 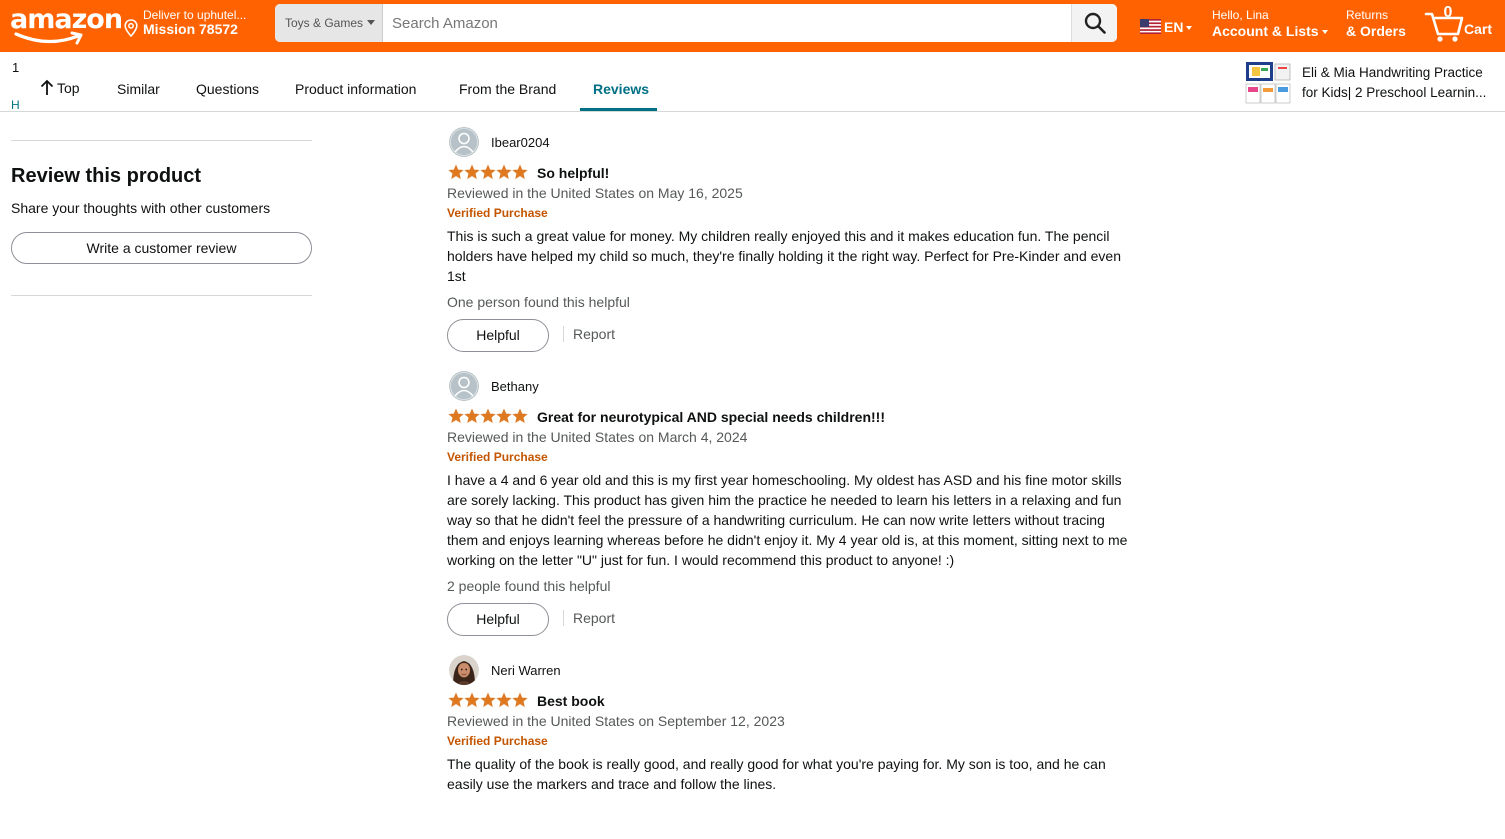 What do you see at coordinates (324, 23) in the screenshot?
I see `search-category-label: Toys & Games` at bounding box center [324, 23].